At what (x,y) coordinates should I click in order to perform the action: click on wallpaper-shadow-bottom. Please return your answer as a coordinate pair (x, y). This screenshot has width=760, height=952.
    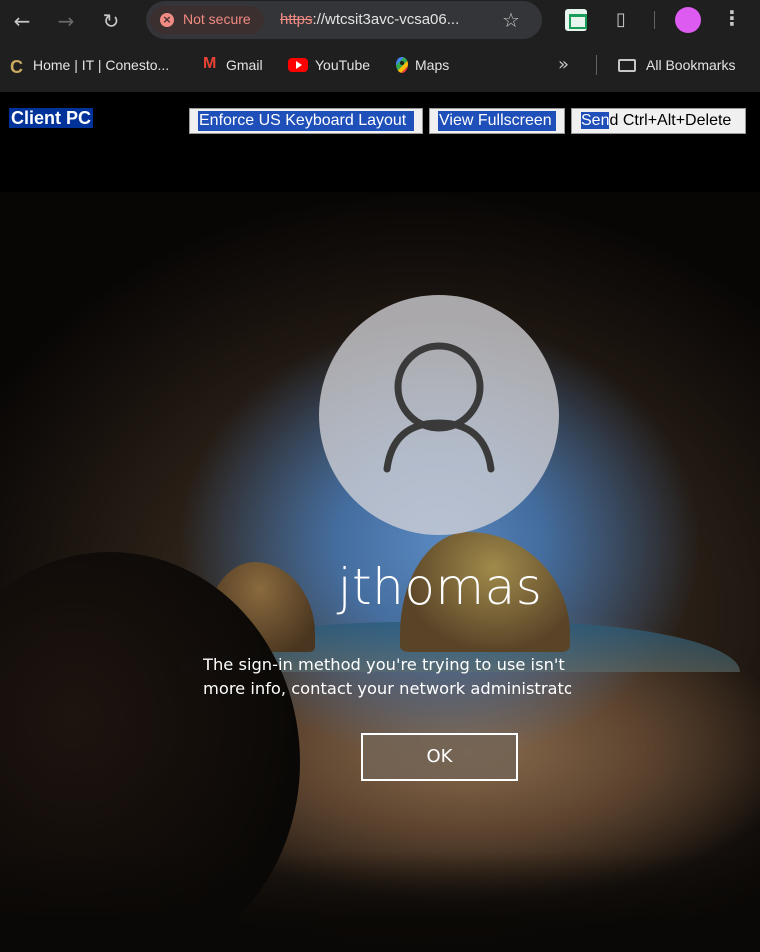
    Looking at the image, I should click on (380, 902).